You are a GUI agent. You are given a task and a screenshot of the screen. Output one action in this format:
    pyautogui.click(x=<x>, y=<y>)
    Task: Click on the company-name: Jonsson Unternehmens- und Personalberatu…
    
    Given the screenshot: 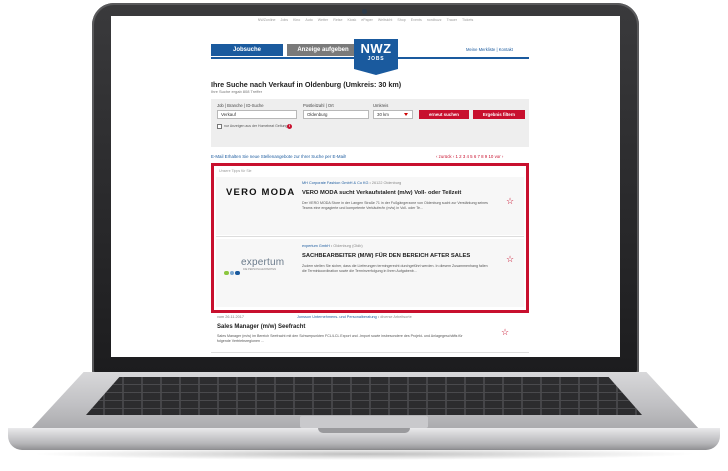 What is the action you would take?
    pyautogui.click(x=354, y=317)
    